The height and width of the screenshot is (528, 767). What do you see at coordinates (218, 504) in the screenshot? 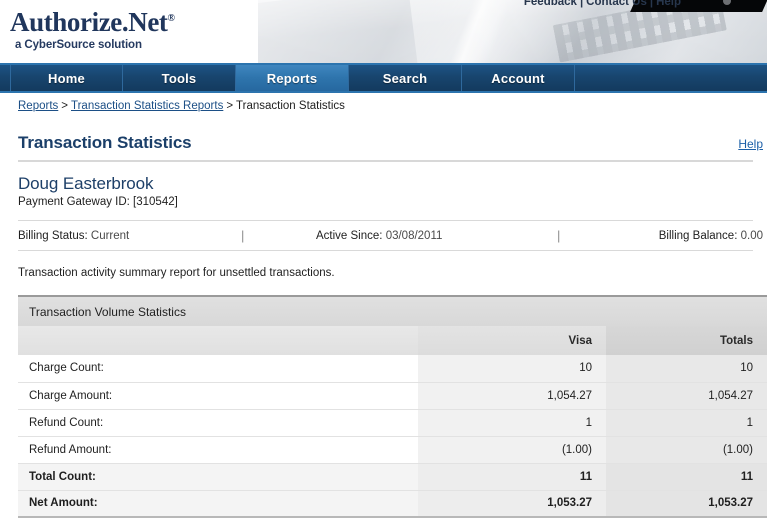
I see `row-label-net-amount: Net Amount:` at bounding box center [218, 504].